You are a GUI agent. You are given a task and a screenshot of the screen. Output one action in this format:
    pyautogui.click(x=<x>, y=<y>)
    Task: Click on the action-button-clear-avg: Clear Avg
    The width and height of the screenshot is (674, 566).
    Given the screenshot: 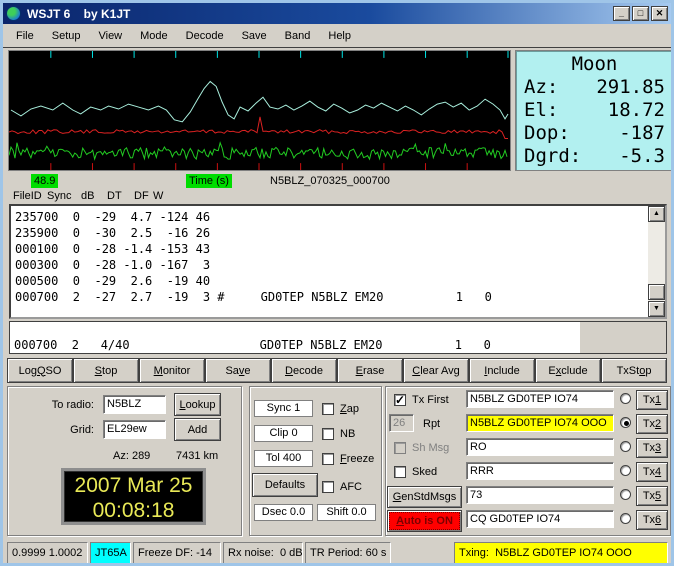 What is the action you would take?
    pyautogui.click(x=436, y=370)
    